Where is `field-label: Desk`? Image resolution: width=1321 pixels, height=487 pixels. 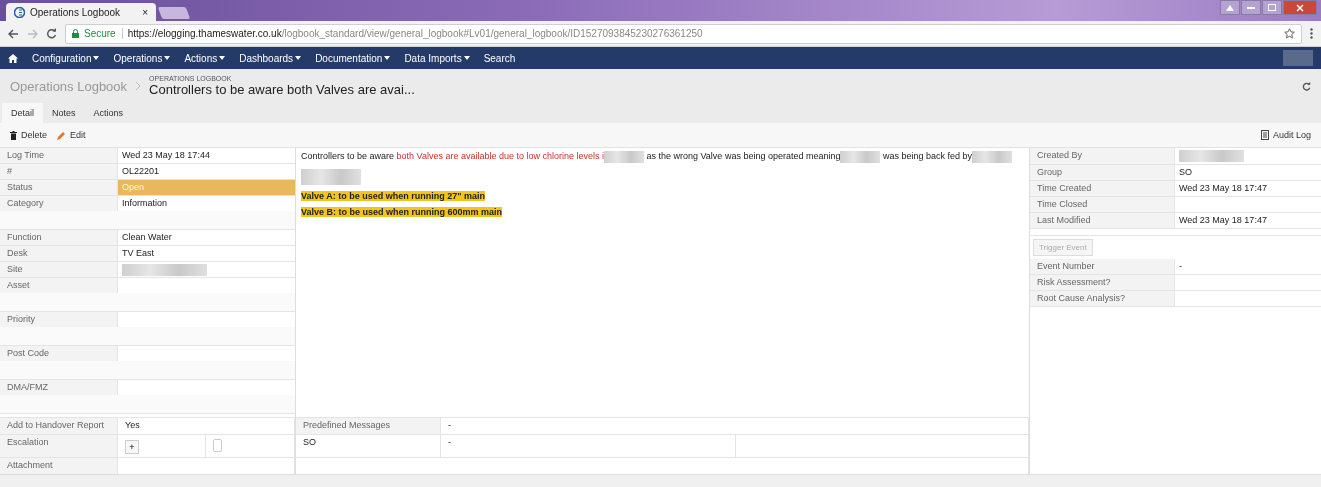 field-label: Desk is located at coordinates (59, 253).